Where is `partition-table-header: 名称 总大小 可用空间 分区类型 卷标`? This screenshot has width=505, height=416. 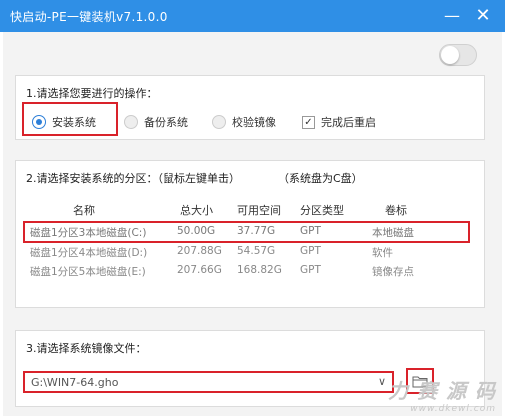
partition-table-header: 名称 总大小 可用空间 分区类型 卷标 is located at coordinates (250, 210).